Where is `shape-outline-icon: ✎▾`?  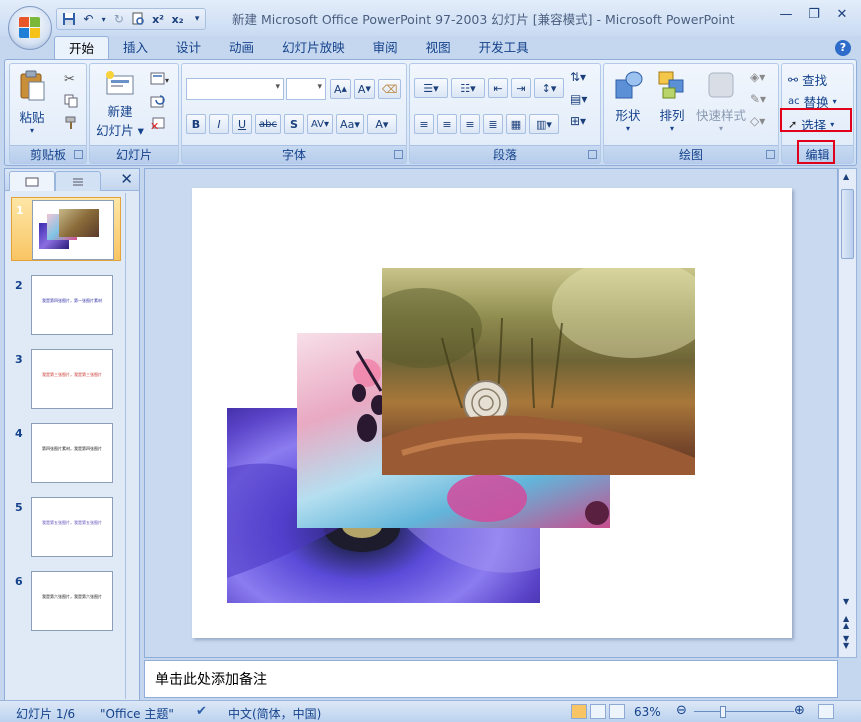
shape-outline-icon: ✎▾ is located at coordinates (758, 99).